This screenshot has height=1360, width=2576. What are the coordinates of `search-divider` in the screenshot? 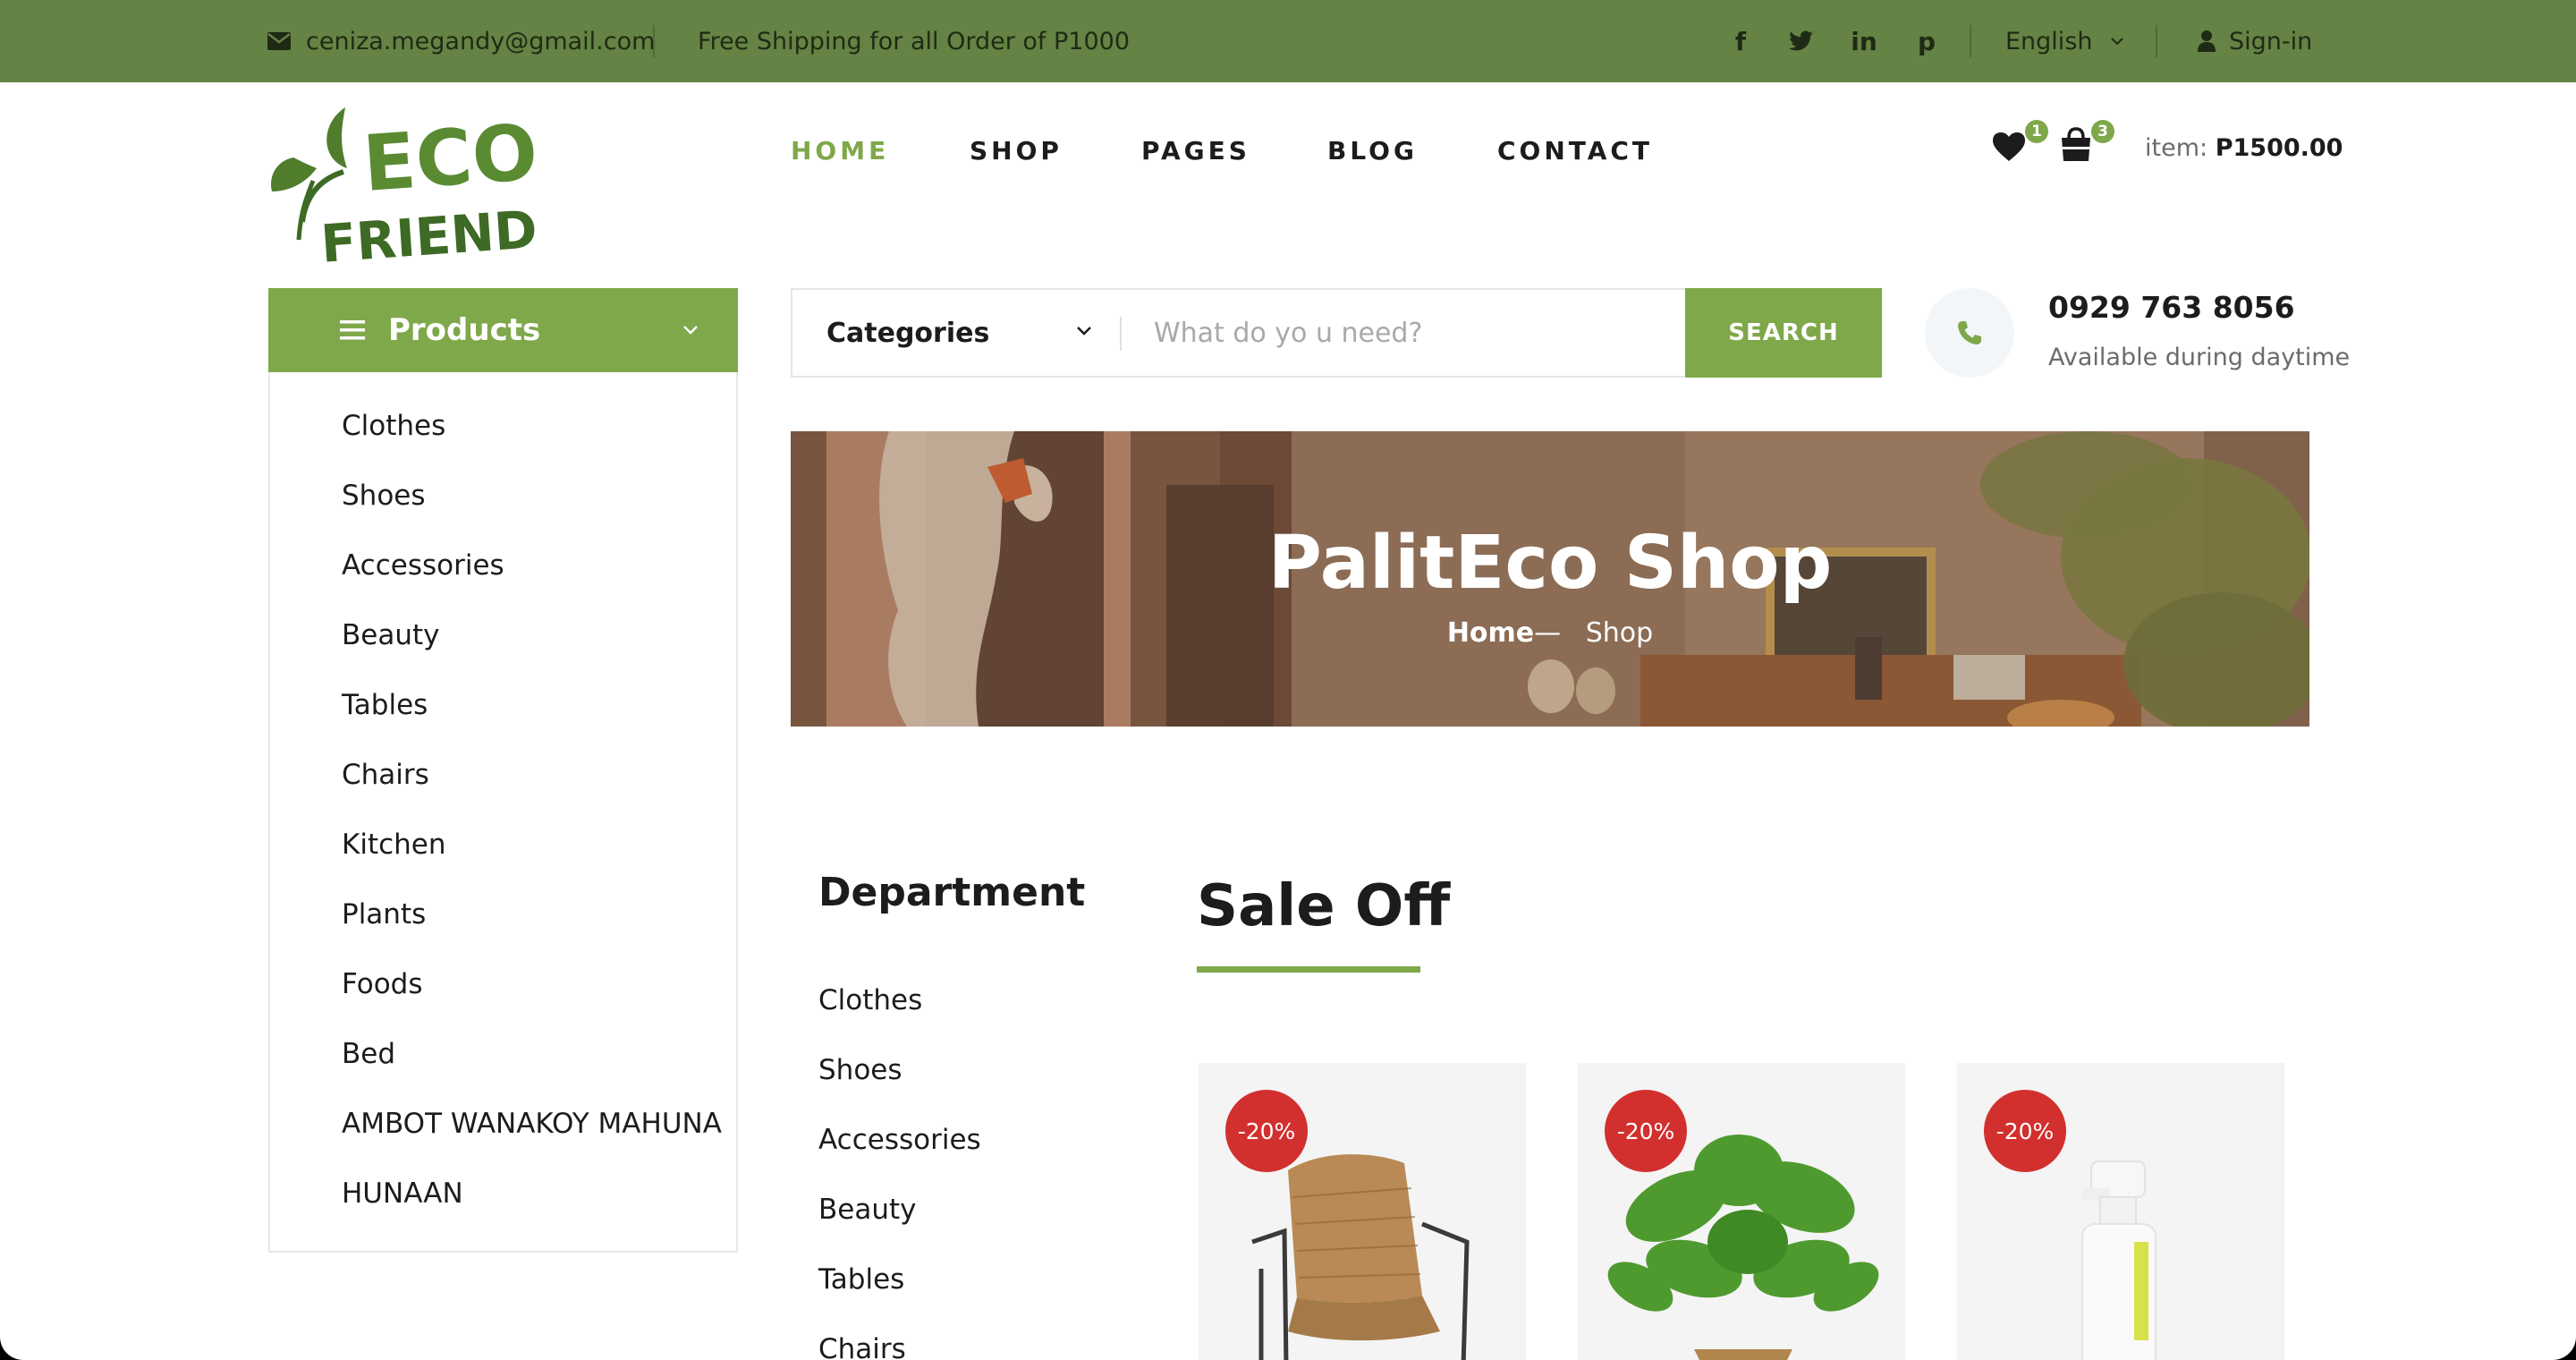 It's located at (1121, 334).